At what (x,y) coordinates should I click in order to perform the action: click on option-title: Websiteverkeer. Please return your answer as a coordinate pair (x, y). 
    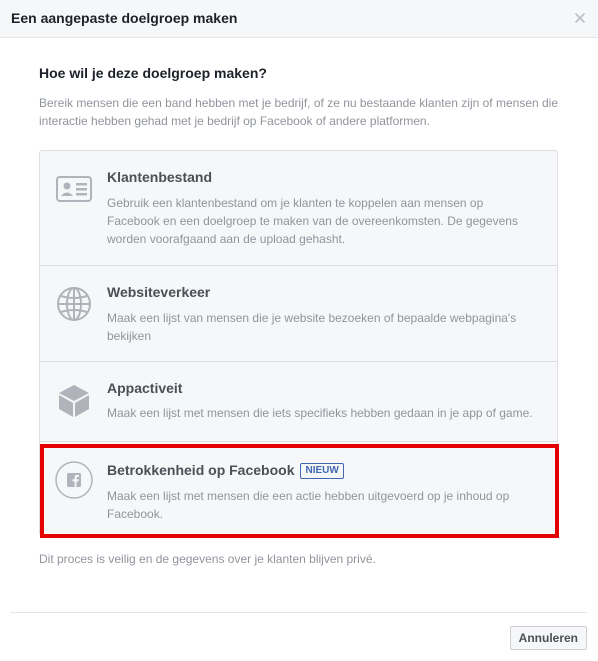
    Looking at the image, I should click on (159, 292).